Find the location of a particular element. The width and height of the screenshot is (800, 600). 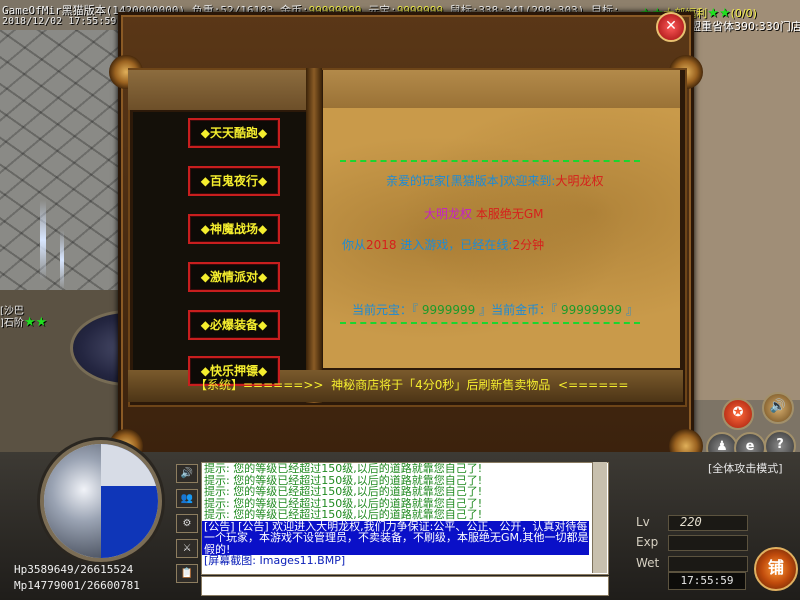

menu-button-daily-run: ◆天天酷跑◆ is located at coordinates (234, 133).